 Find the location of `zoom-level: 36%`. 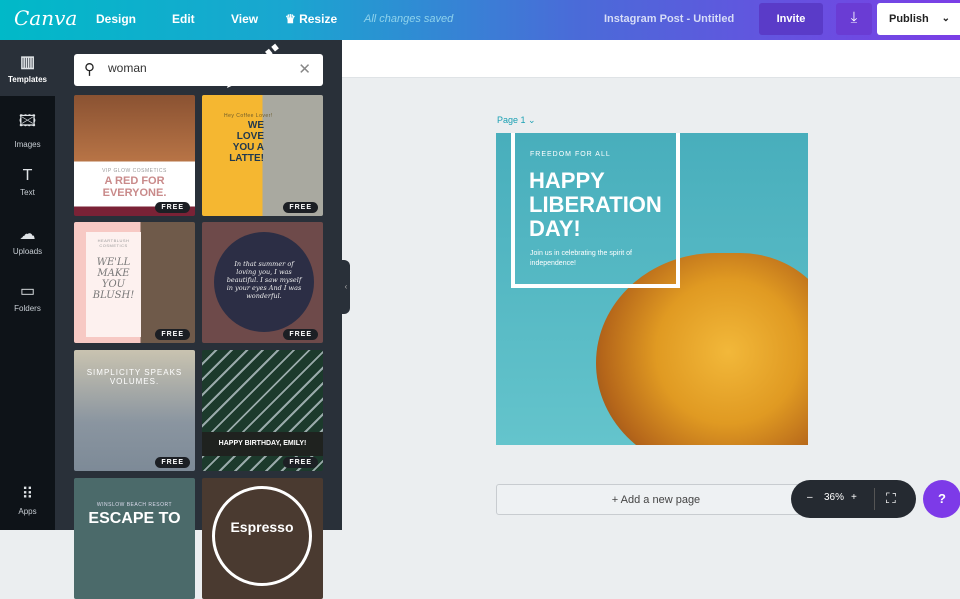

zoom-level: 36% is located at coordinates (834, 497).